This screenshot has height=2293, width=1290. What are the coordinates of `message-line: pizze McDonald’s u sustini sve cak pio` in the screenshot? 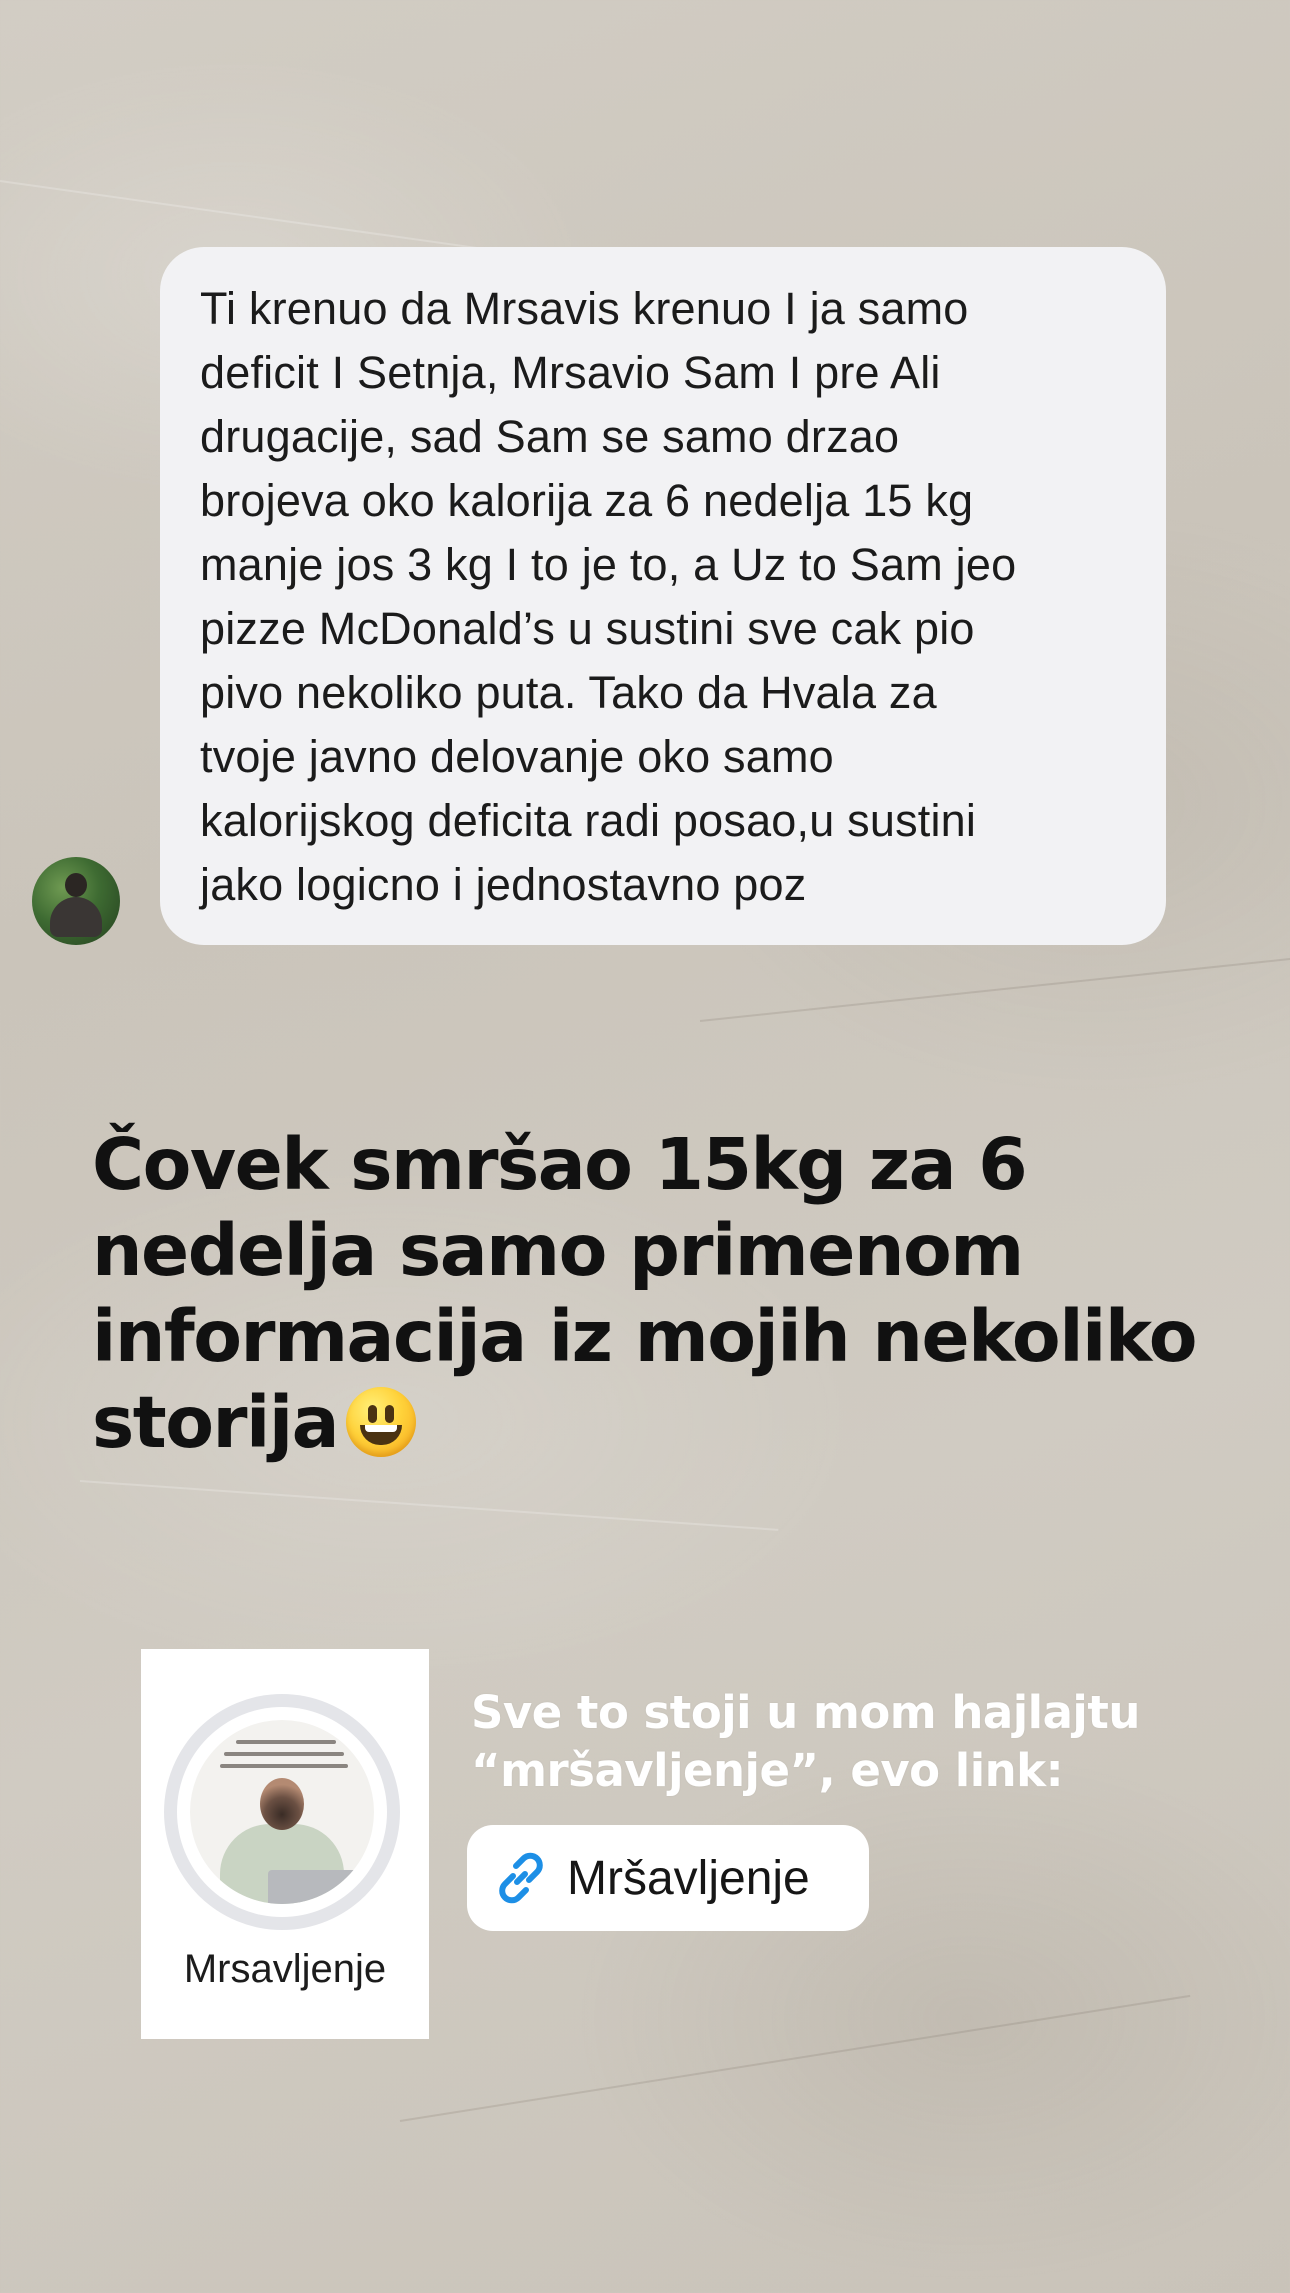 It's located at (587, 628).